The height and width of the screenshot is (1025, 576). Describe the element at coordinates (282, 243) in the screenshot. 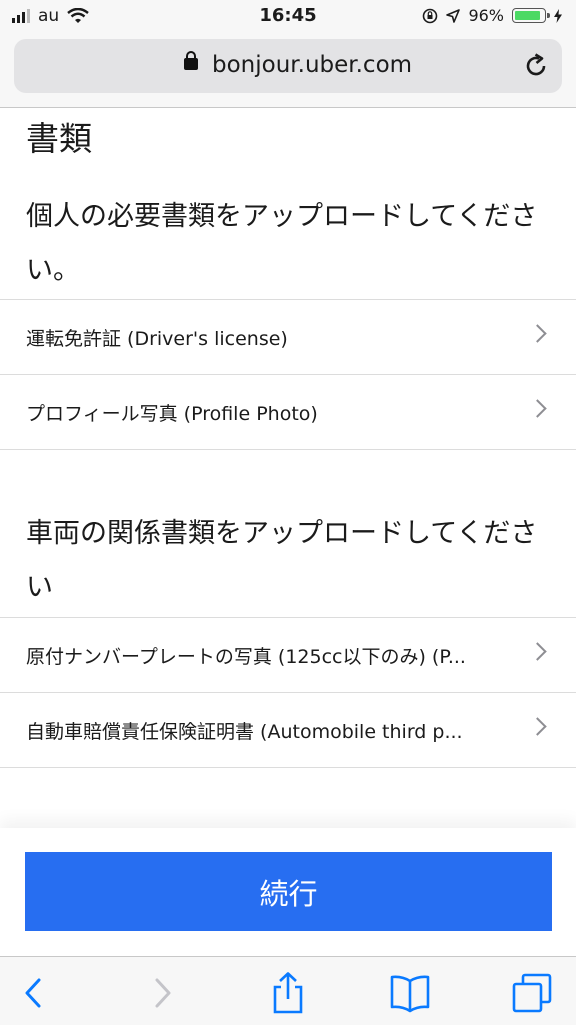

I see `personal-documents-heading: 個人の必要書類をアップロードしてください。` at that location.